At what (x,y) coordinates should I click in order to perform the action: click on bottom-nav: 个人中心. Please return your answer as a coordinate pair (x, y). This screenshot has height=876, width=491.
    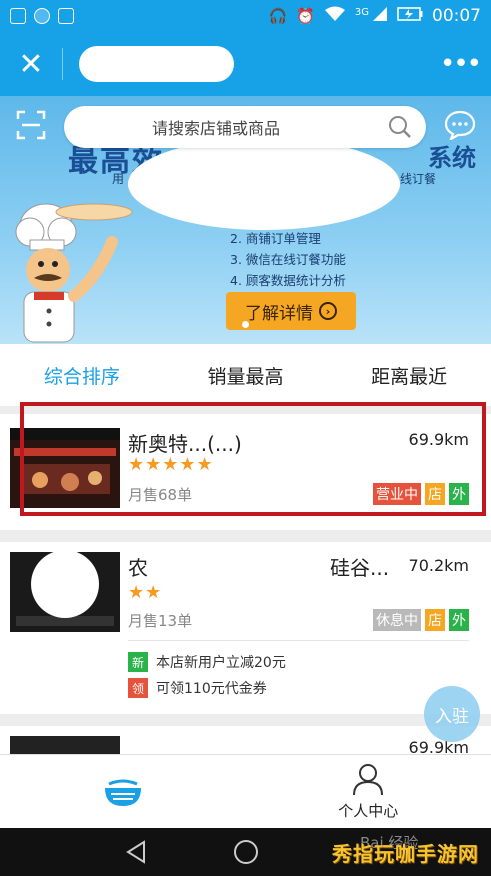
    Looking at the image, I should click on (245, 791).